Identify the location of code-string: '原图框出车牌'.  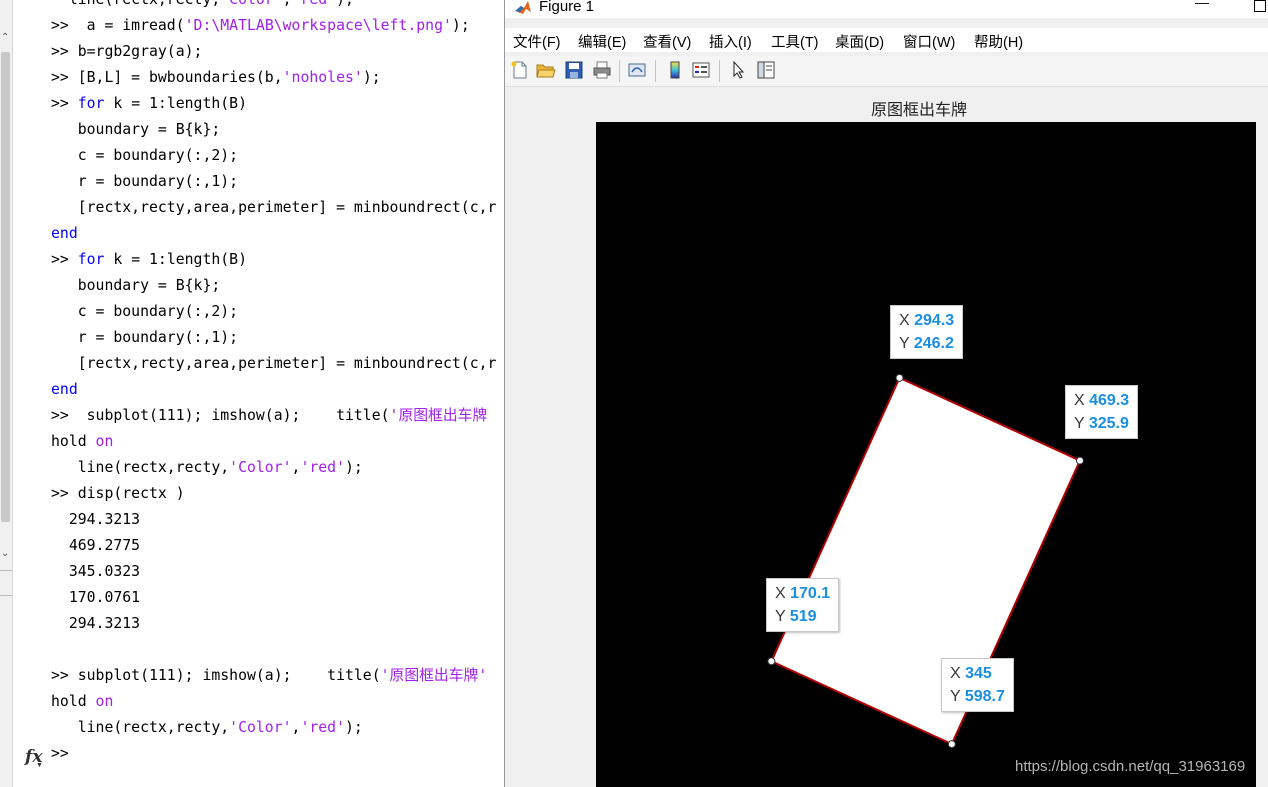
(434, 675).